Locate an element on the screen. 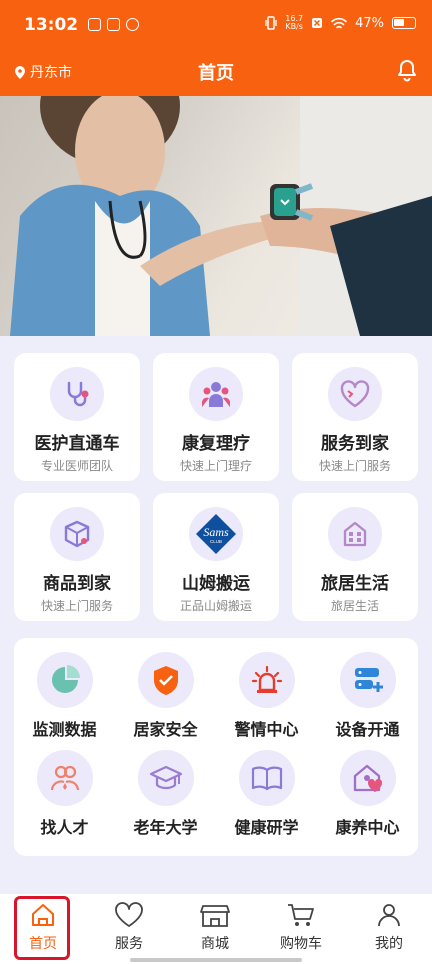  quick-entry-alarm-center: 警情中心 is located at coordinates (266, 696).